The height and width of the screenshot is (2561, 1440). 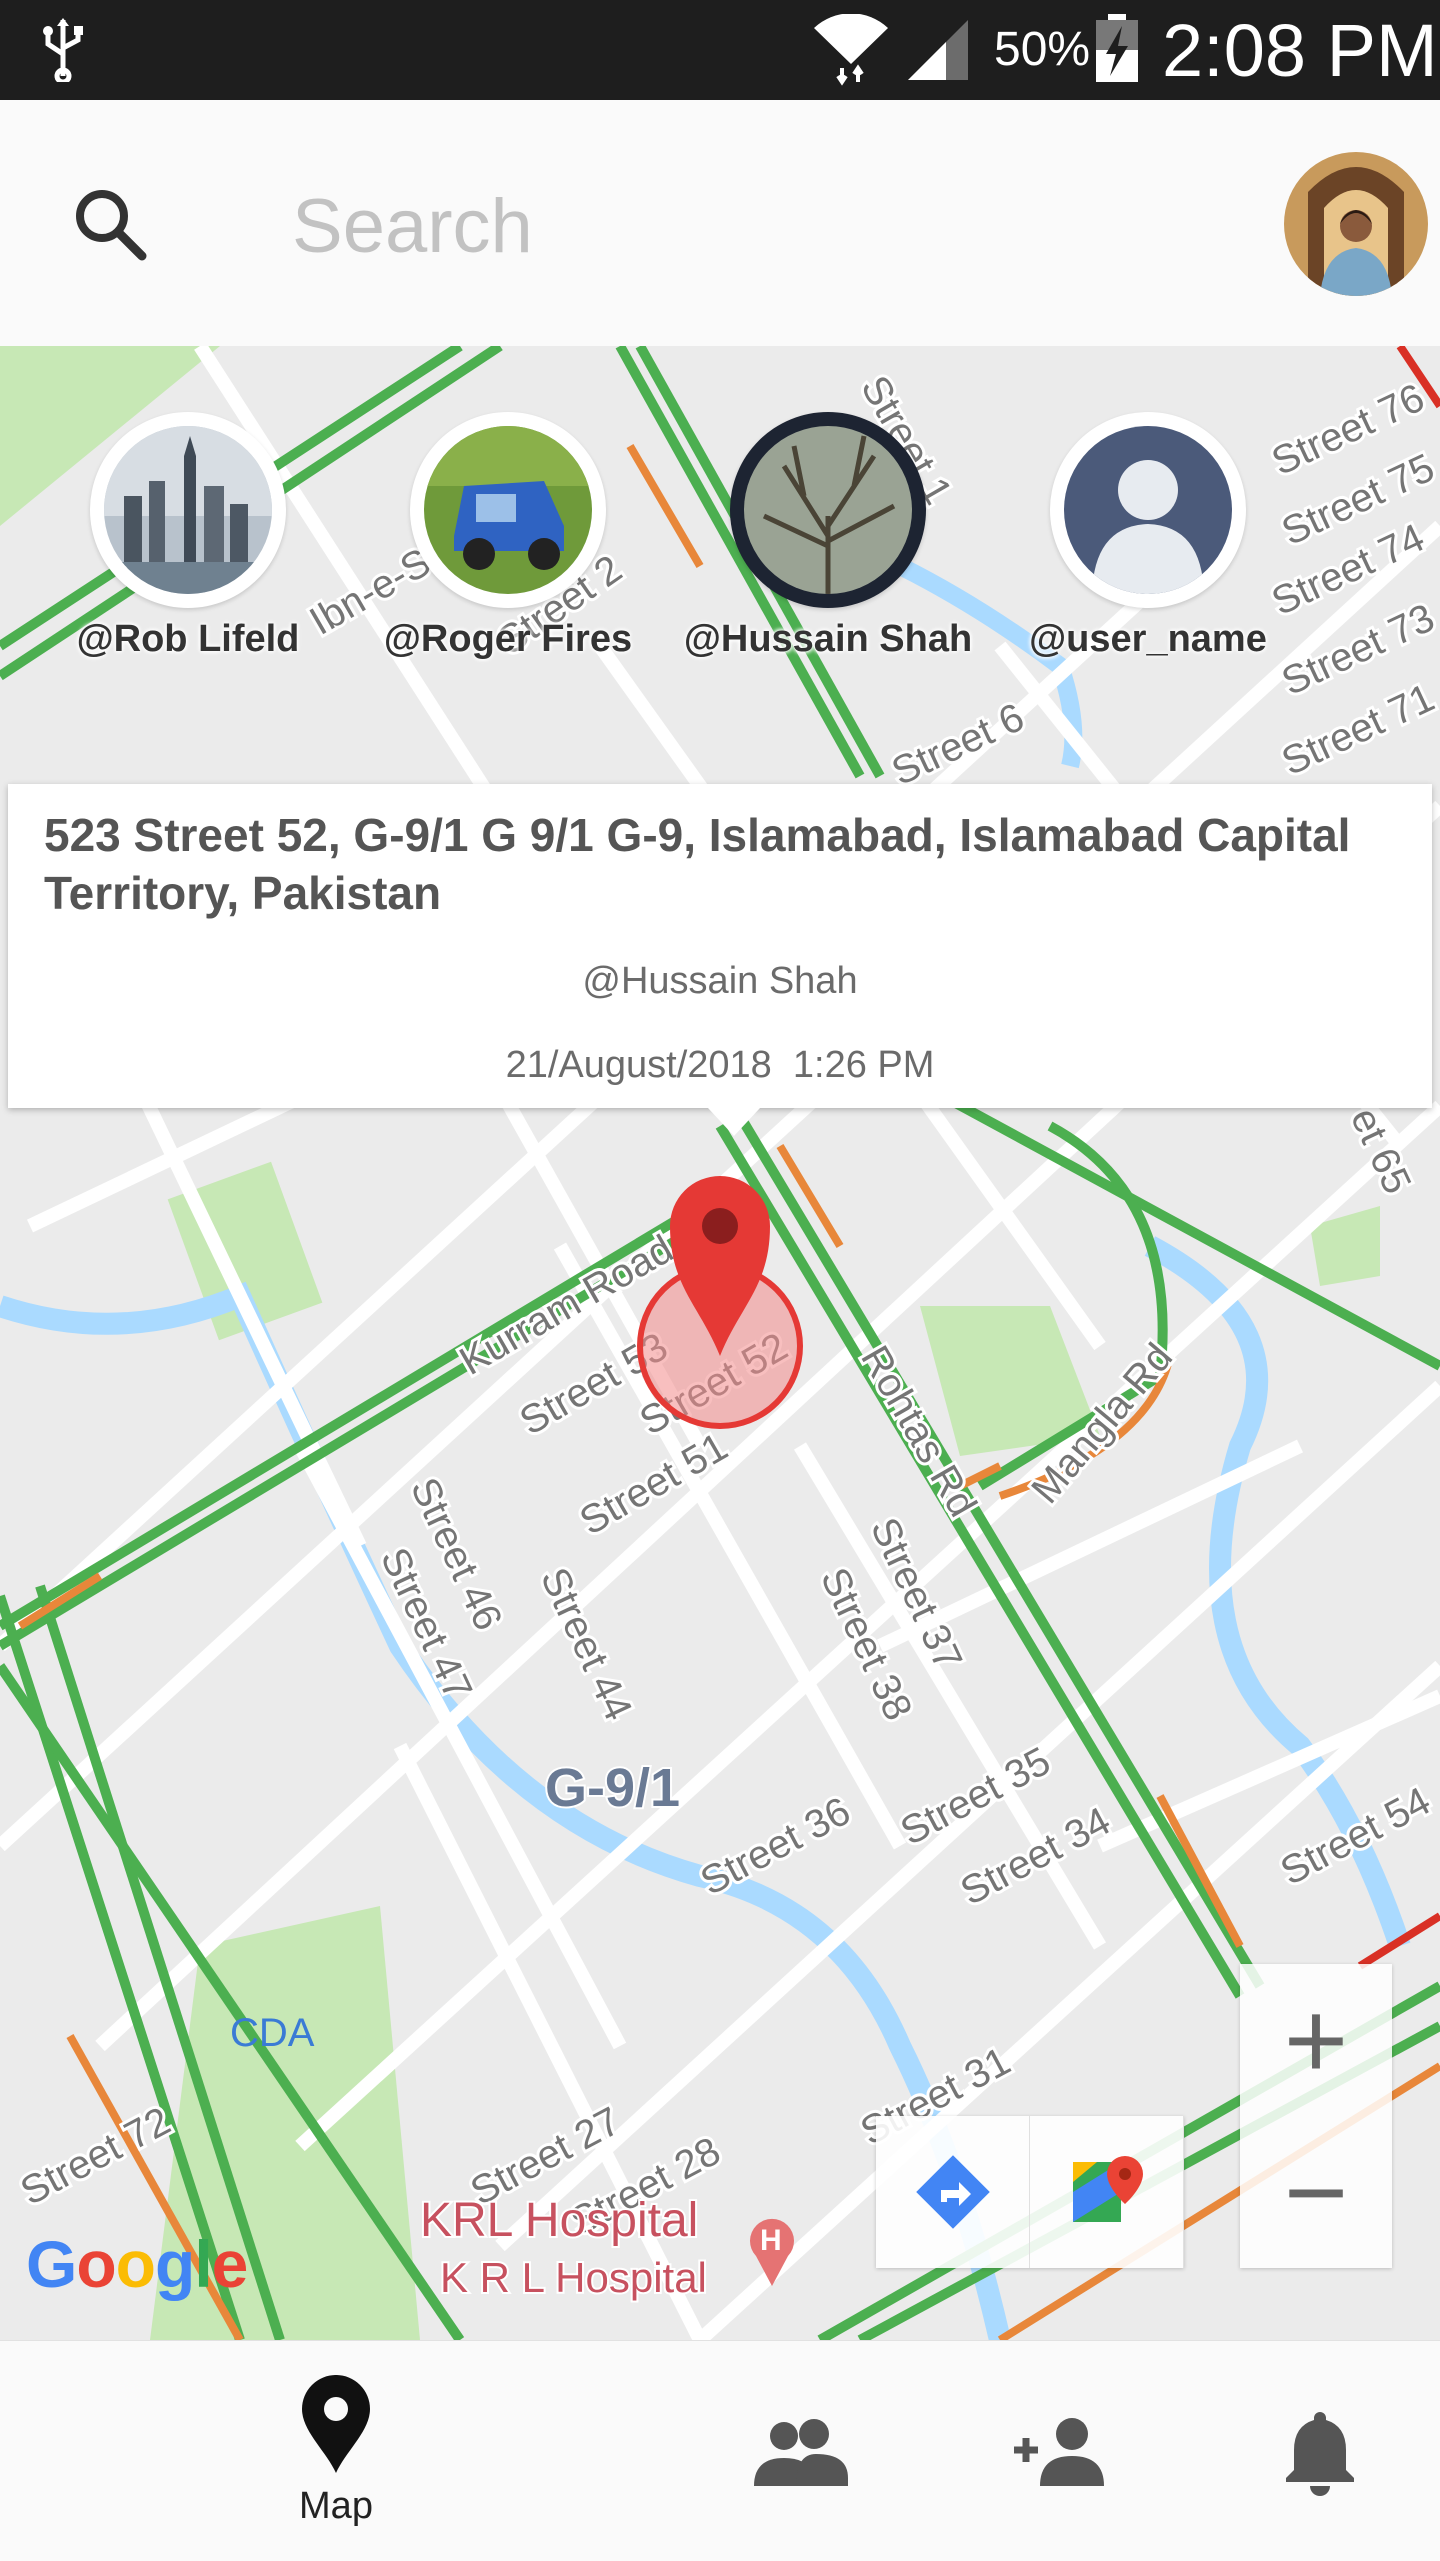 I want to click on nav-friends, so click(x=800, y=2451).